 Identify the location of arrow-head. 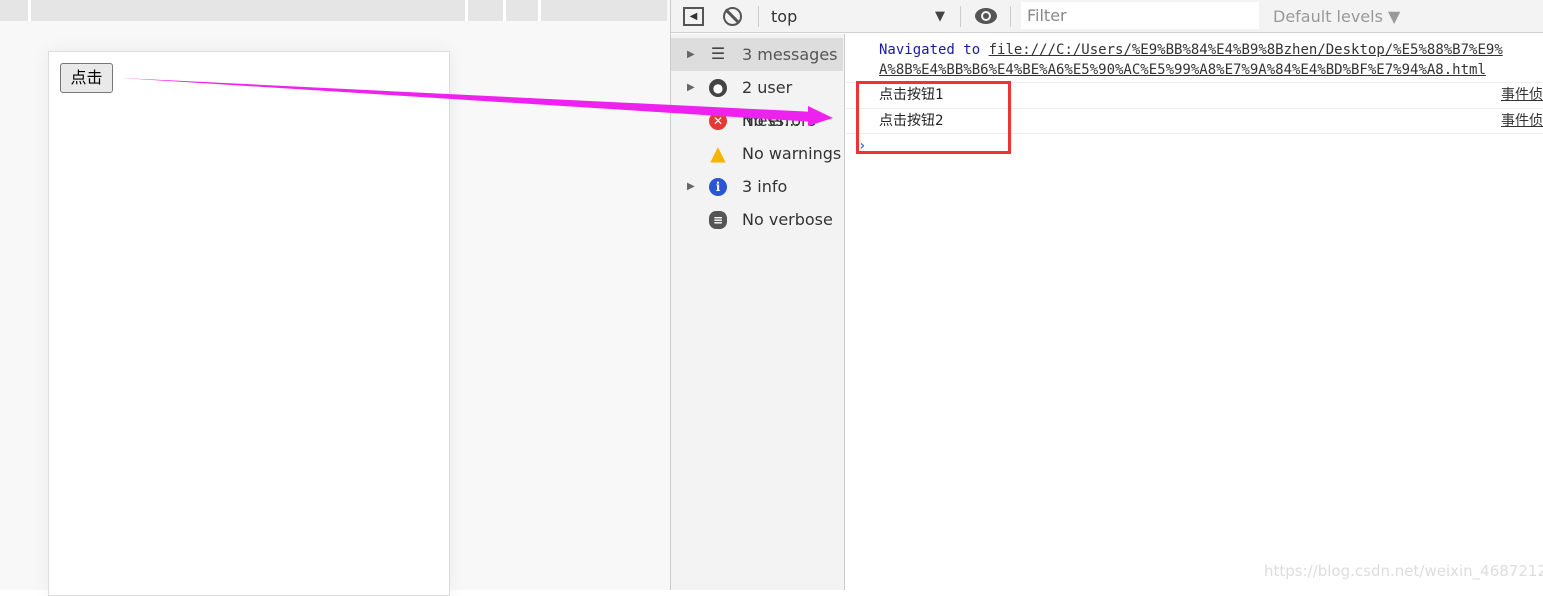
(820, 116).